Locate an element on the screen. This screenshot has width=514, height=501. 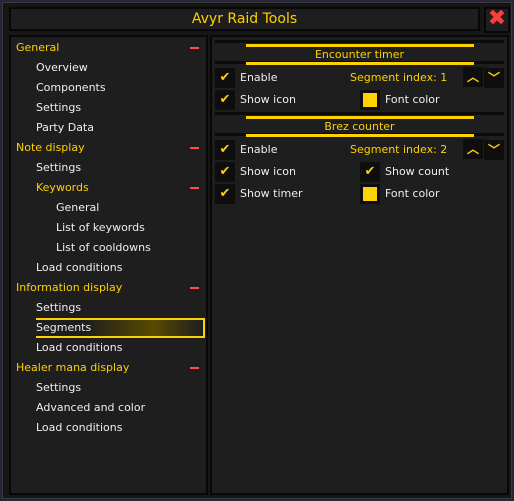
tree-item-label: Segments is located at coordinates (64, 327).